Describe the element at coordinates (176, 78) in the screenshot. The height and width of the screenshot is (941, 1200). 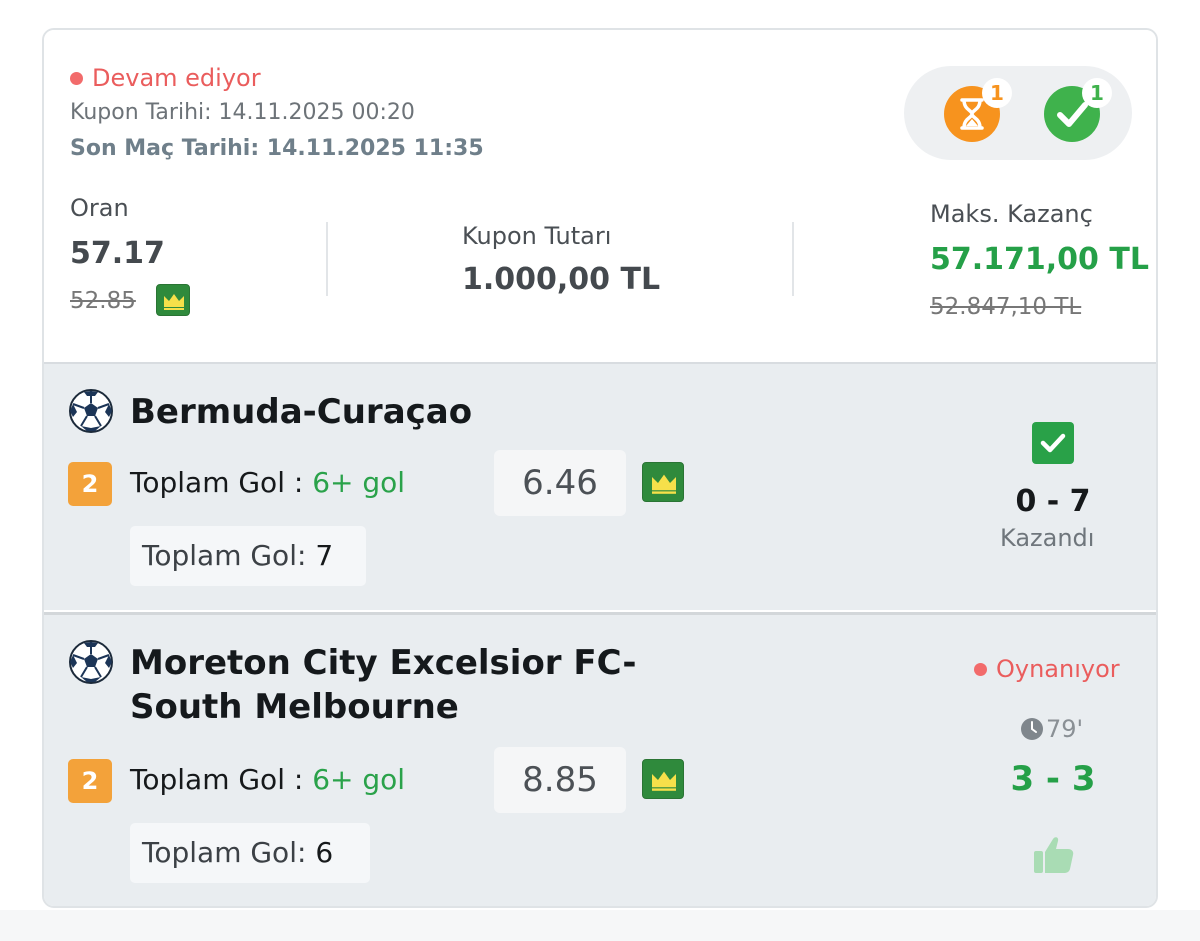
I see `status-text: Devam ediyor` at that location.